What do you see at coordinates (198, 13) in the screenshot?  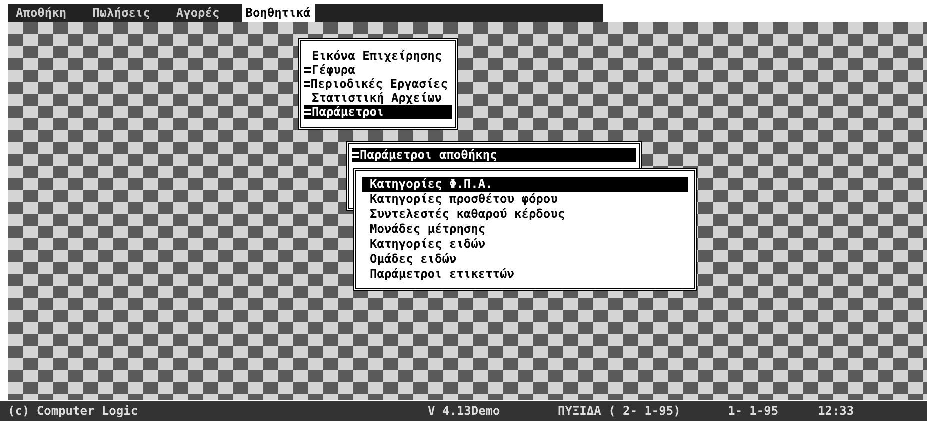 I see `menu-item: Αγορές` at bounding box center [198, 13].